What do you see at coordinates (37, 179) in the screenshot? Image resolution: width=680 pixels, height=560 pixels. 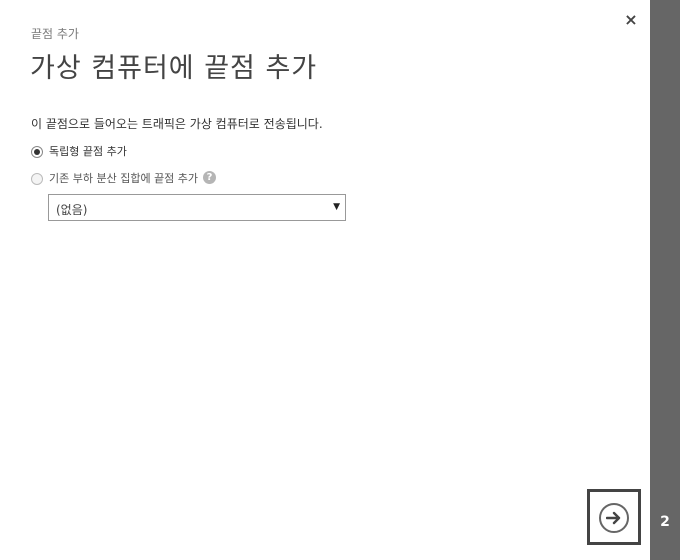 I see `load-balanced-radio` at bounding box center [37, 179].